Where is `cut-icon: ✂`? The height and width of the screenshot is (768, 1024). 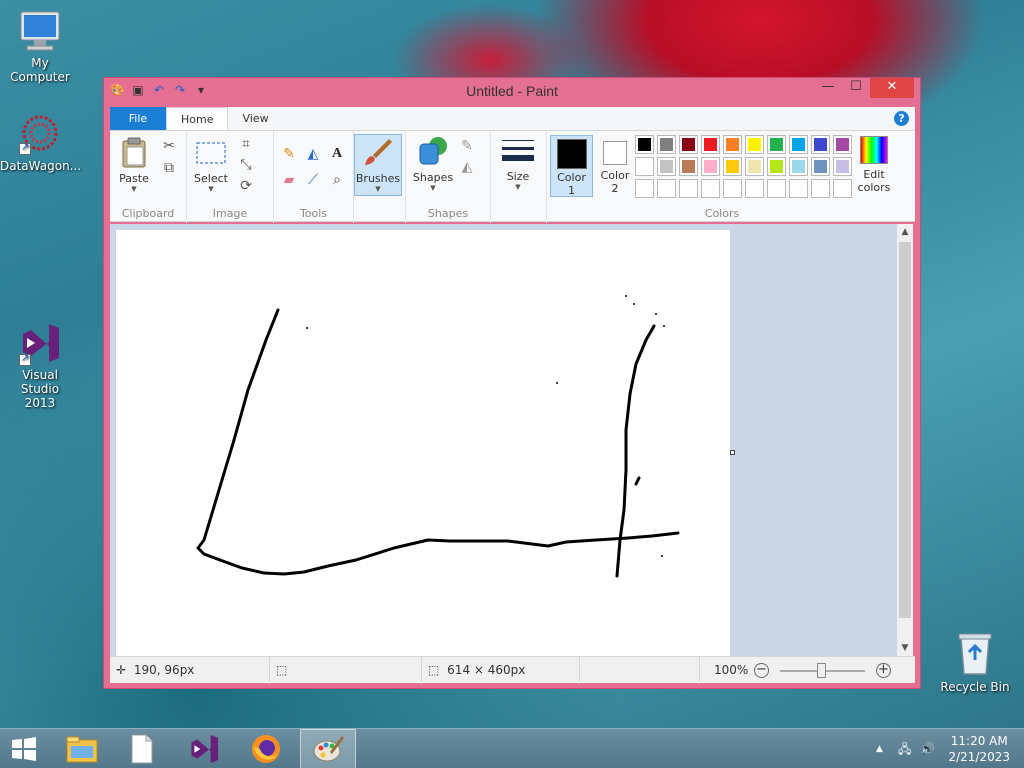 cut-icon: ✂ is located at coordinates (169, 146).